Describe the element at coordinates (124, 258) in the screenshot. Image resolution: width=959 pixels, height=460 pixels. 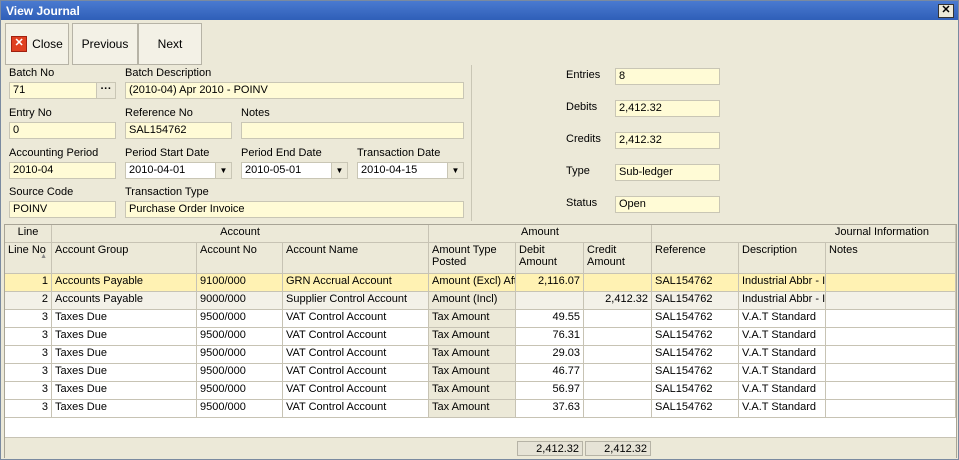
I see `col-account-group: Account Group` at that location.